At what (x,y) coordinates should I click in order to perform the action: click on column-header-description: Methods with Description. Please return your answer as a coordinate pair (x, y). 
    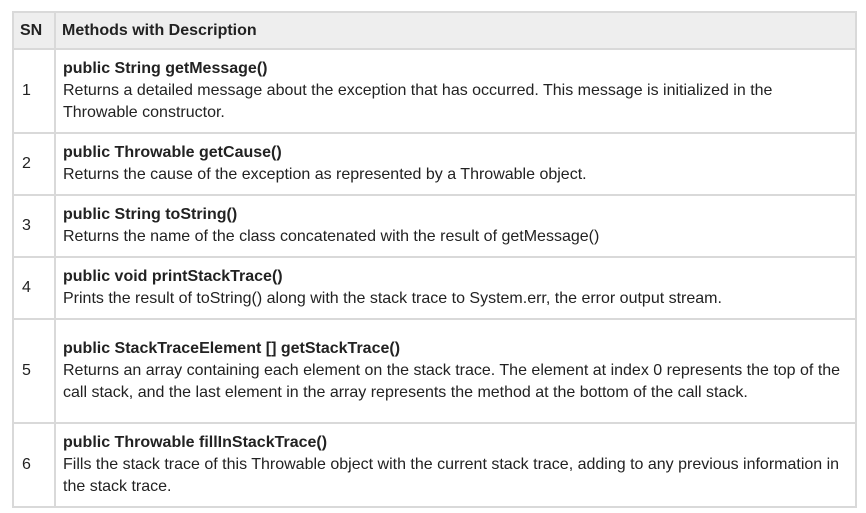
    Looking at the image, I should click on (455, 30).